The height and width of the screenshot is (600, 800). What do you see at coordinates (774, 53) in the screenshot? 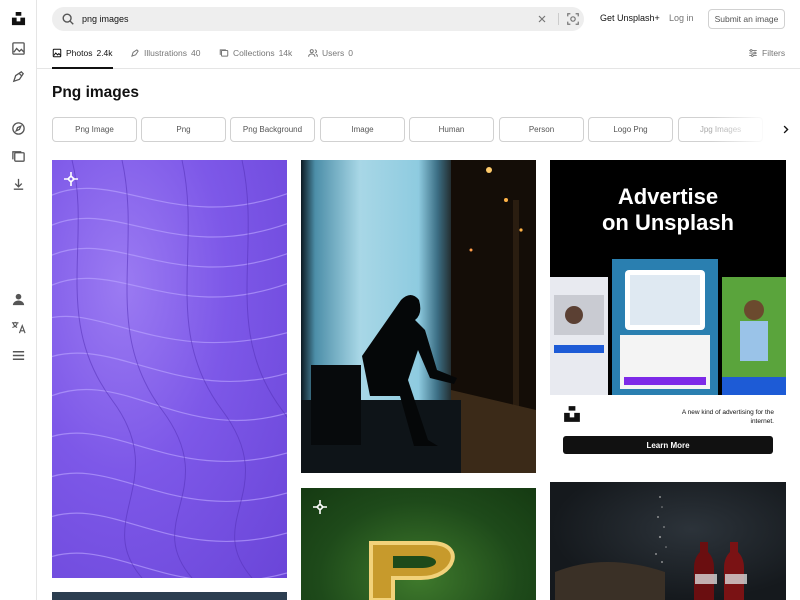
I see `filters-label: Filters` at bounding box center [774, 53].